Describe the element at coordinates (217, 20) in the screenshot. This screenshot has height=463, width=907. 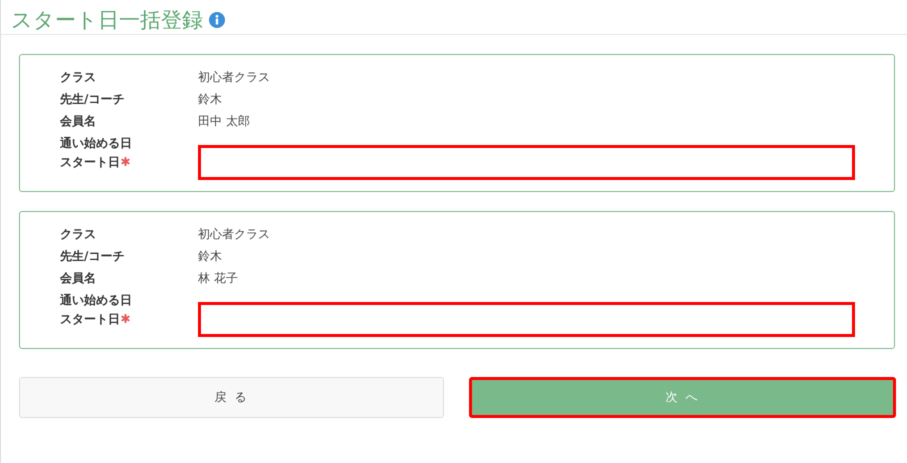
I see `info-icon` at that location.